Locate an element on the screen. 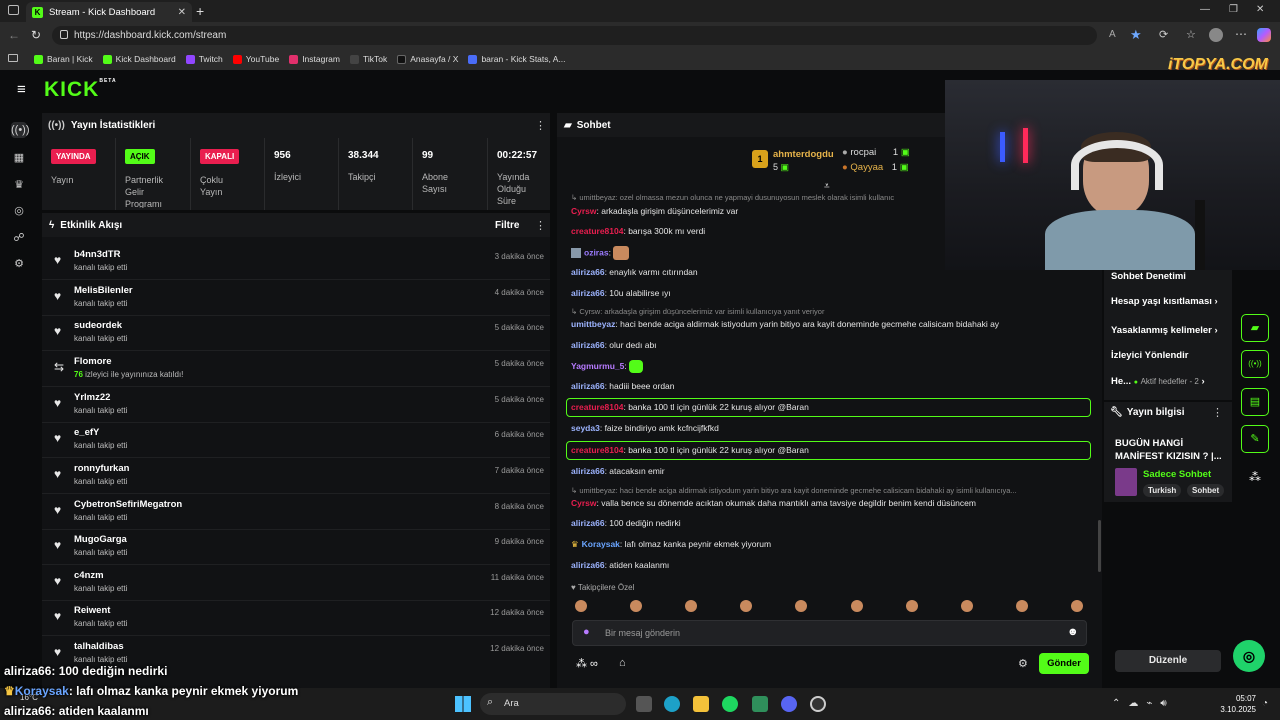 The image size is (1280, 720). collections-icon: ☆ is located at coordinates (1191, 34).